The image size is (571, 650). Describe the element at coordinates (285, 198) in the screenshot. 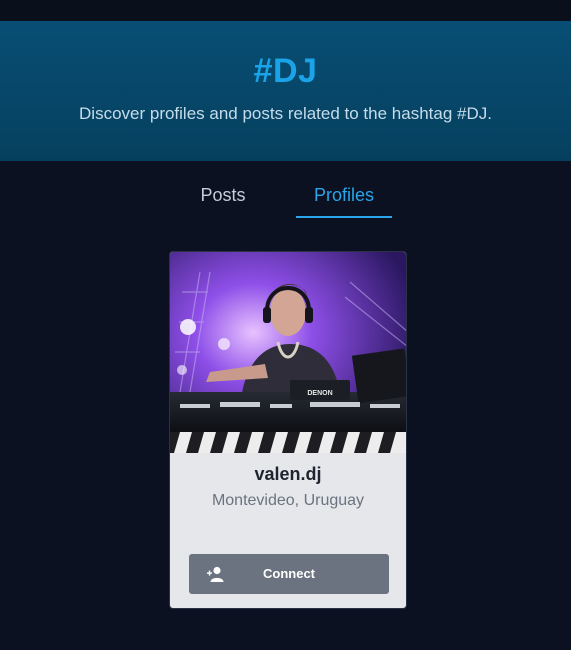

I see `content-tabs: Posts Profiles` at that location.